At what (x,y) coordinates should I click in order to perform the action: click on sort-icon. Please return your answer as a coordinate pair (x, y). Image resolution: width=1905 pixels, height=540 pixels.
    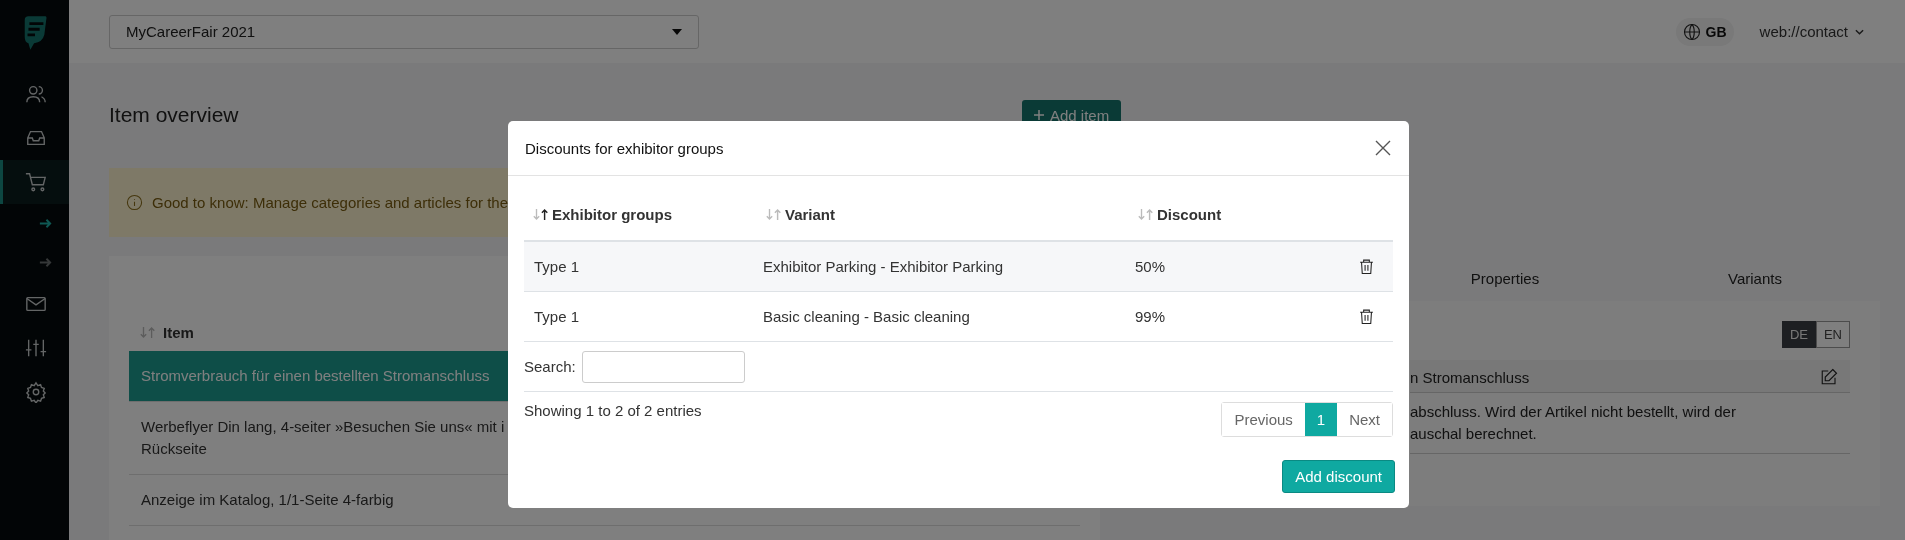
    Looking at the image, I should click on (148, 332).